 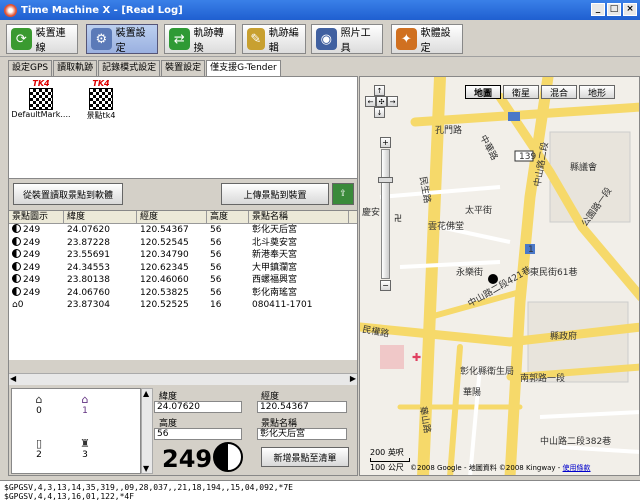 I want to click on minimize-button: _, so click(x=598, y=9).